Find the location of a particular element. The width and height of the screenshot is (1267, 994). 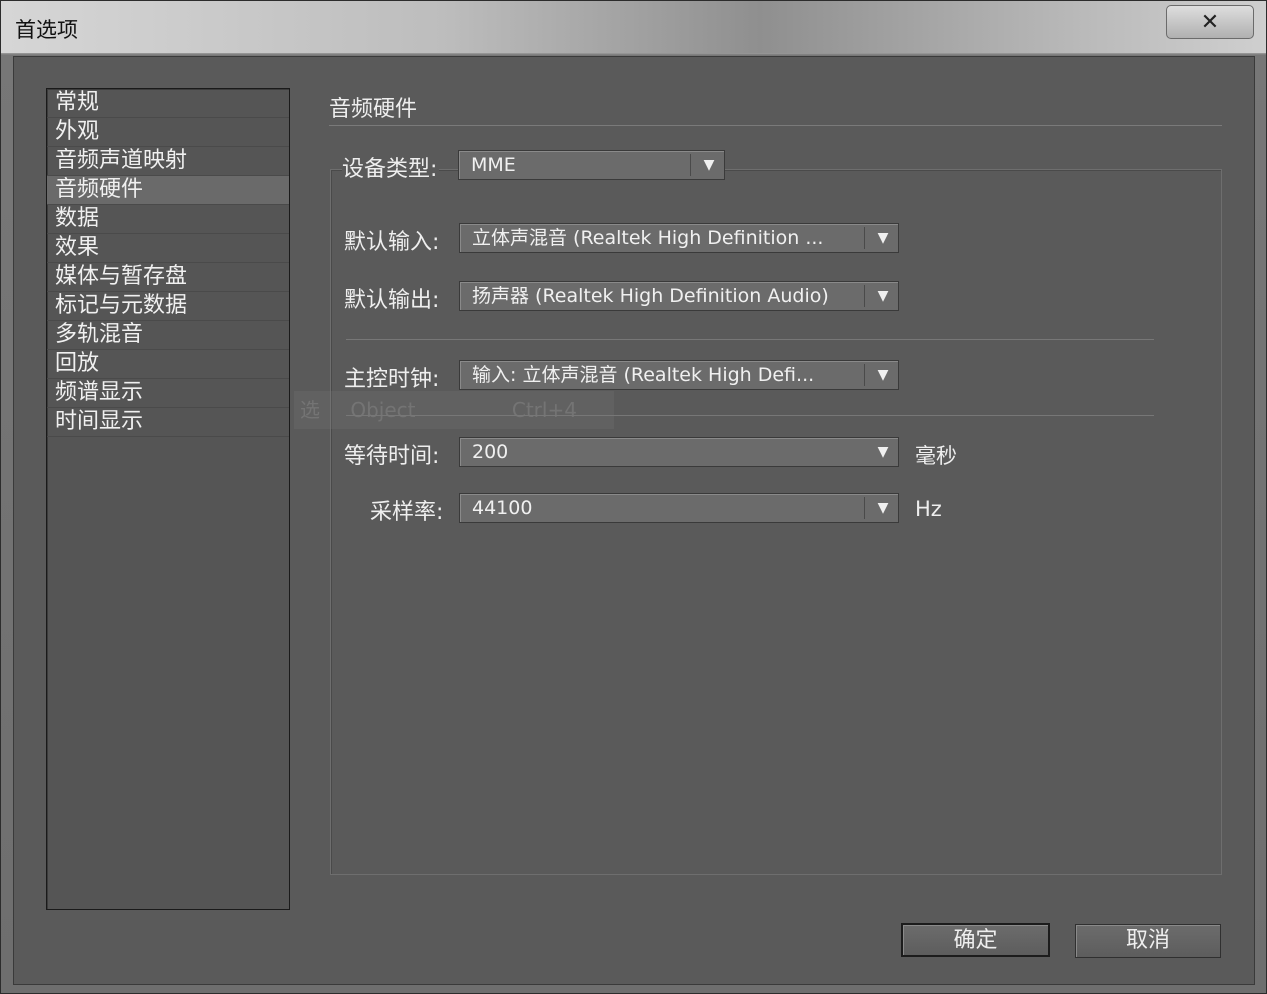

category-item-time-display: 时间显示 is located at coordinates (168, 422).